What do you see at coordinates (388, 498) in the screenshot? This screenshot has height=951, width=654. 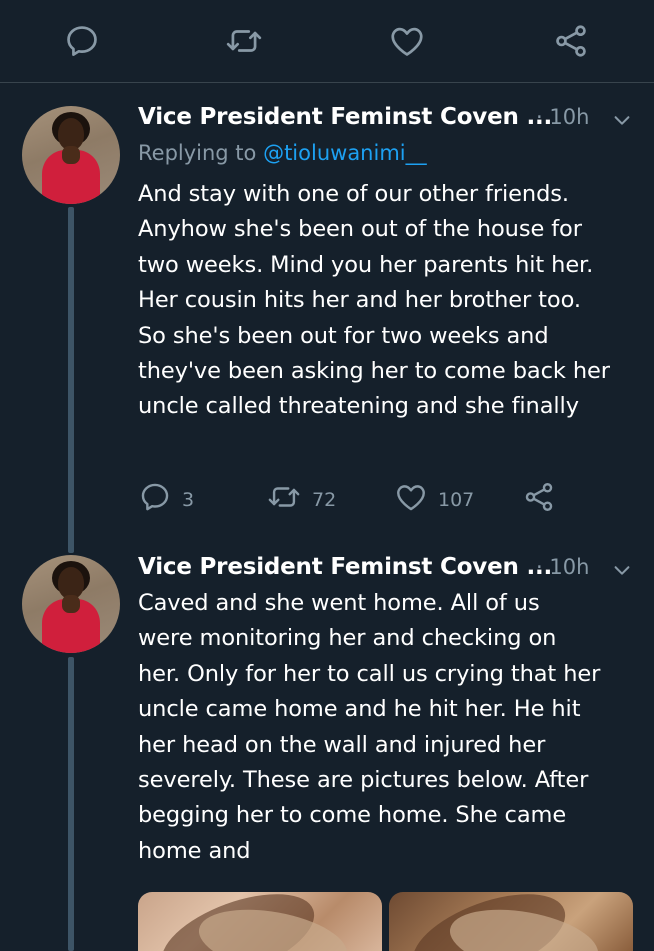 I see `tweet-action-bar: 3 72 107` at bounding box center [388, 498].